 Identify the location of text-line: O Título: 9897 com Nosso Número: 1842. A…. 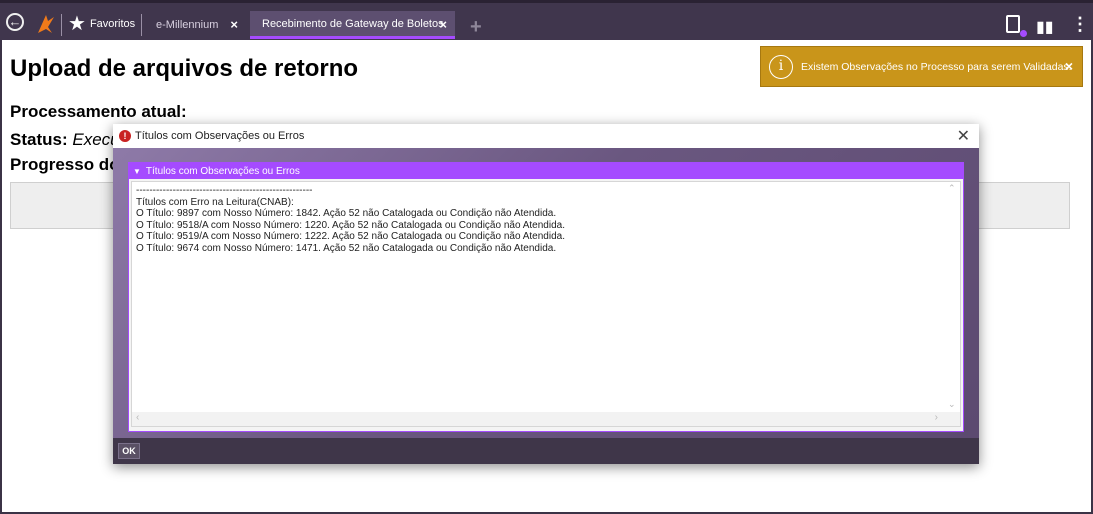
(346, 213).